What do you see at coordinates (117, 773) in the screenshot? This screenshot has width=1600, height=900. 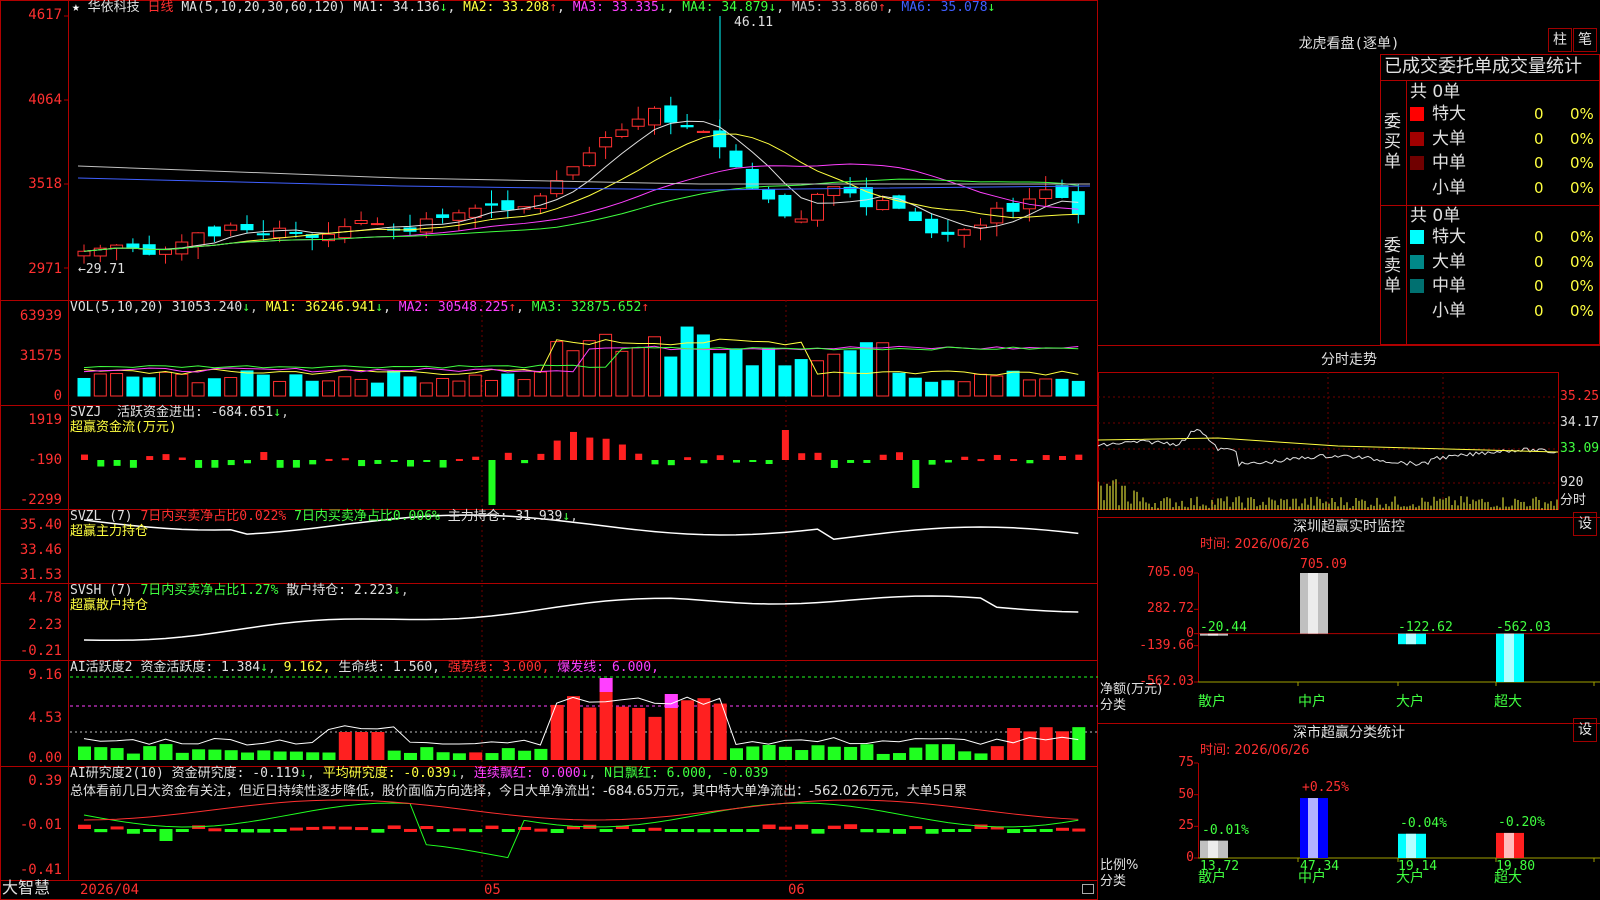 I see `ai-research-title: AI研究度2(10)` at bounding box center [117, 773].